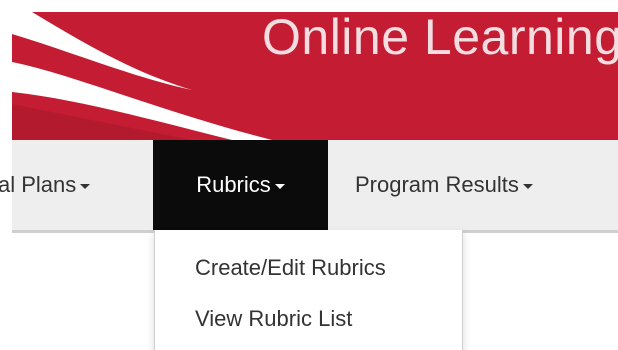 The width and height of the screenshot is (618, 350). I want to click on nav-item-program-results: Program Results, so click(444, 185).